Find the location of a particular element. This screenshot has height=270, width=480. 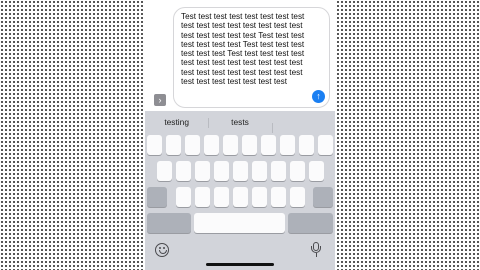

home-indicator is located at coordinates (240, 264).